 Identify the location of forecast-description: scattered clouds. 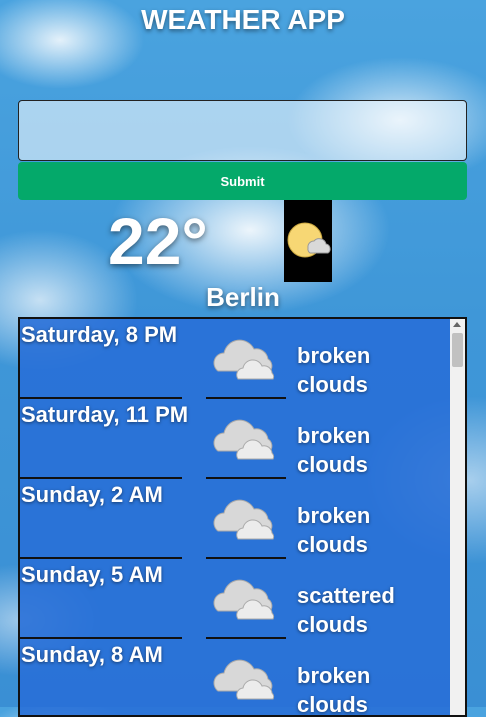
(346, 610).